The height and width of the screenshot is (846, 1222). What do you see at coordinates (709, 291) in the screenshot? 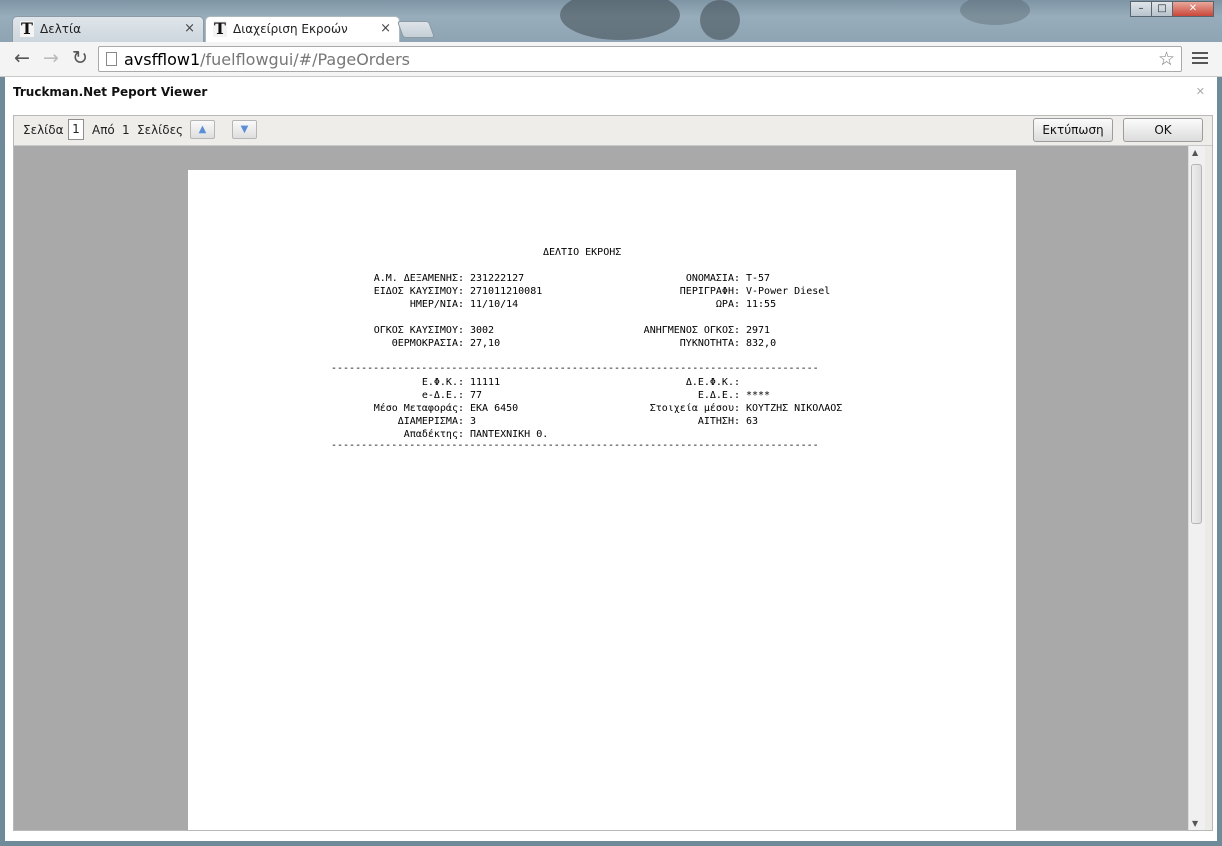
I see `report-field-label: ΠΕΡΙΓΡΑΦΗ:` at bounding box center [709, 291].